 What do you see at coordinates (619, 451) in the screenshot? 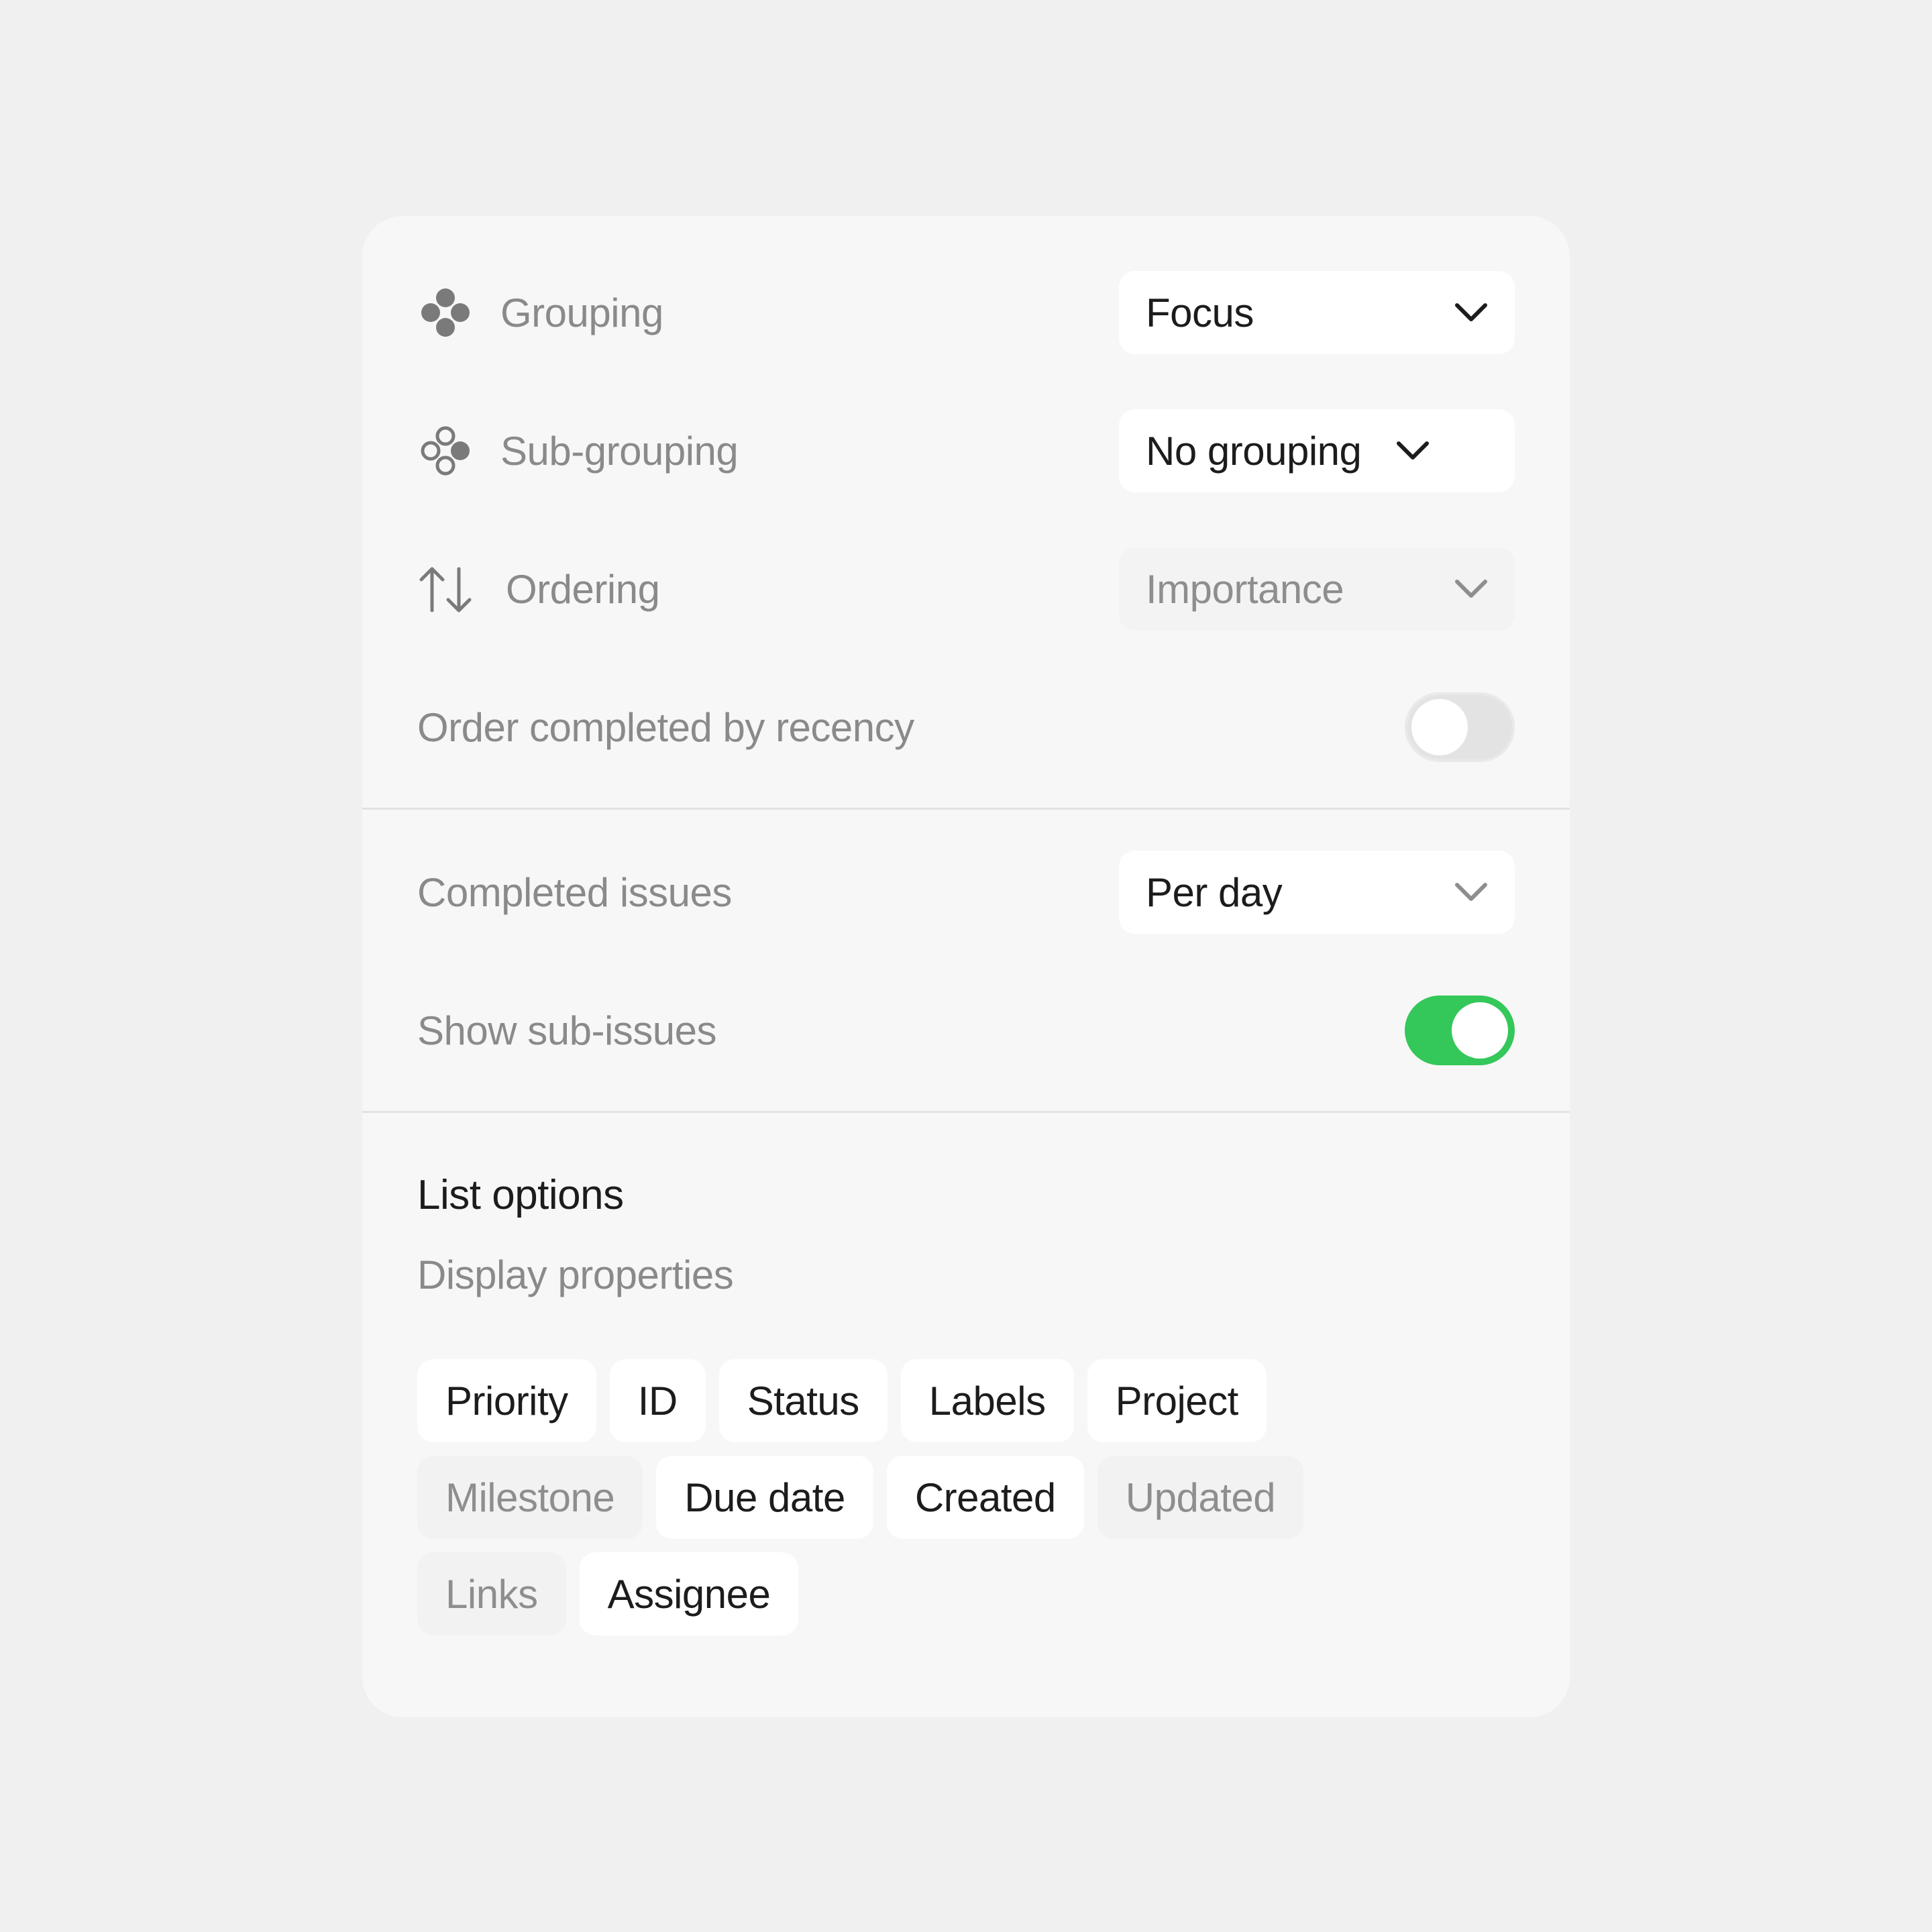
I see `sub-grouping-label: Sub-grouping` at bounding box center [619, 451].